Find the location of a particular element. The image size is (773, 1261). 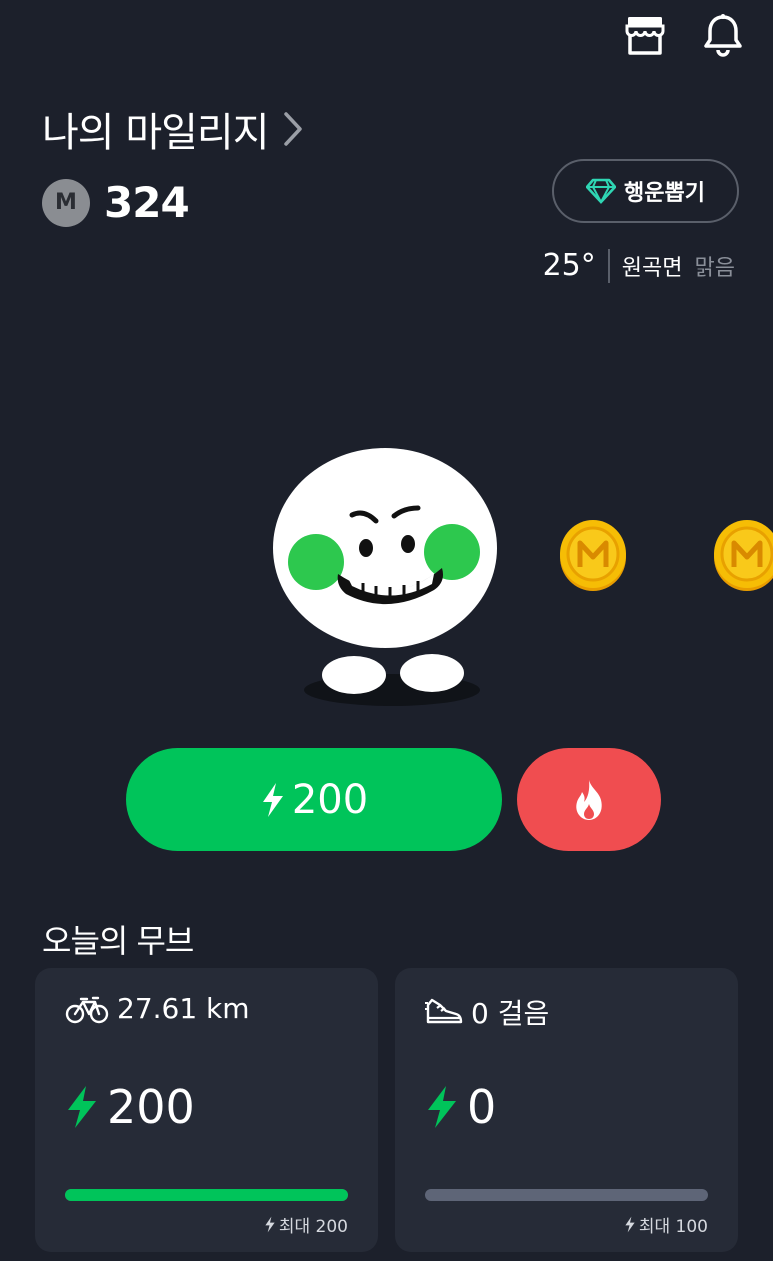

section-title: 오늘의 무브 is located at coordinates (118, 941).